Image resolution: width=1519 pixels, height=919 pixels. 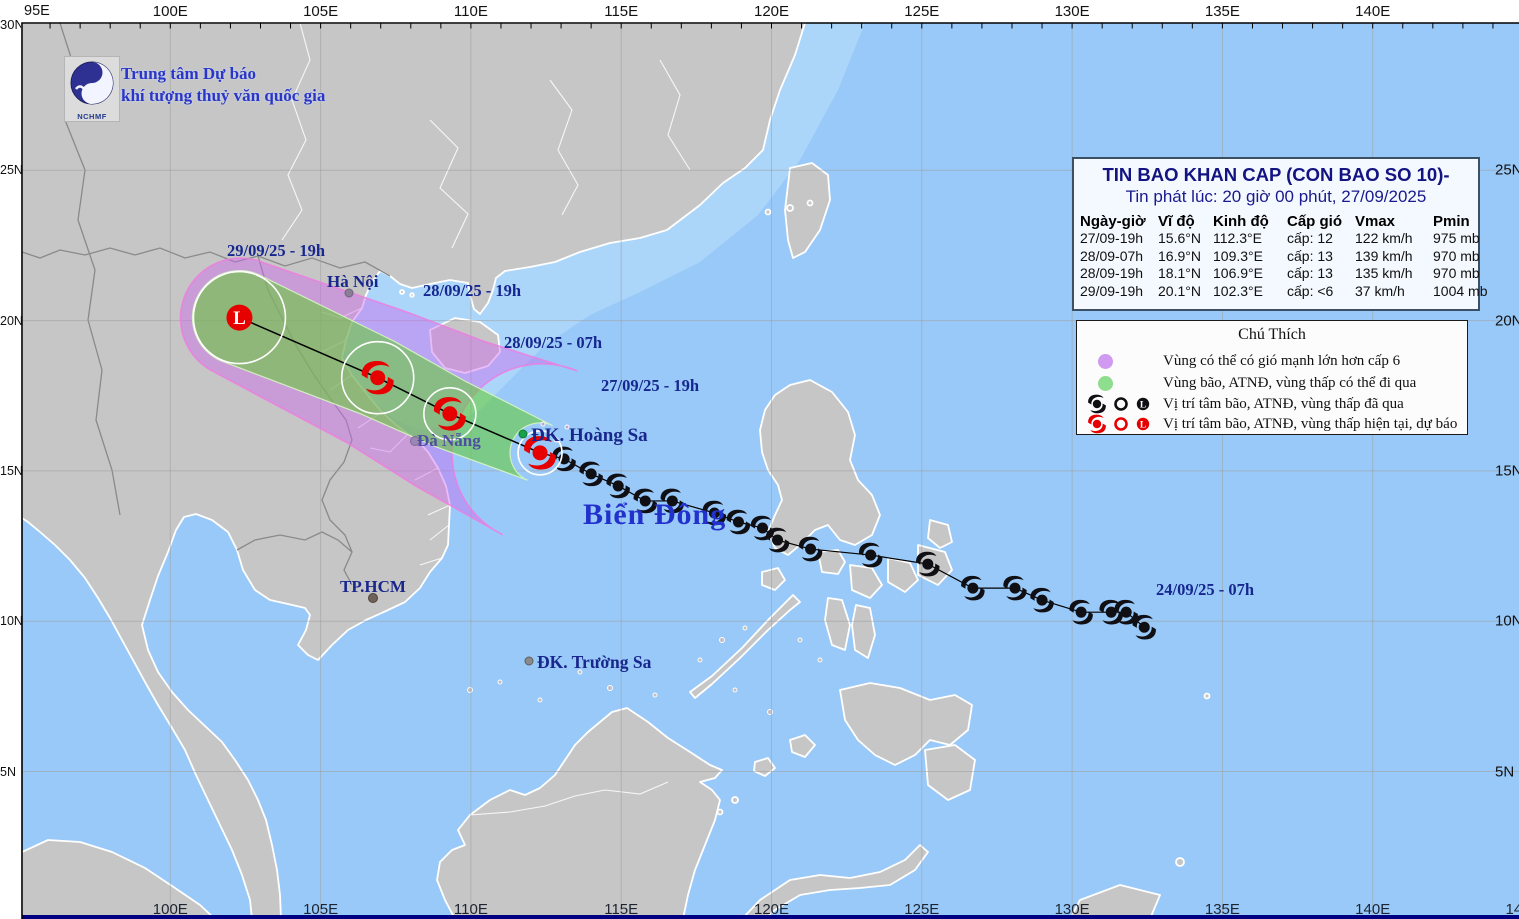 I want to click on alert-col-header: Kinh độ, so click(x=1241, y=221).